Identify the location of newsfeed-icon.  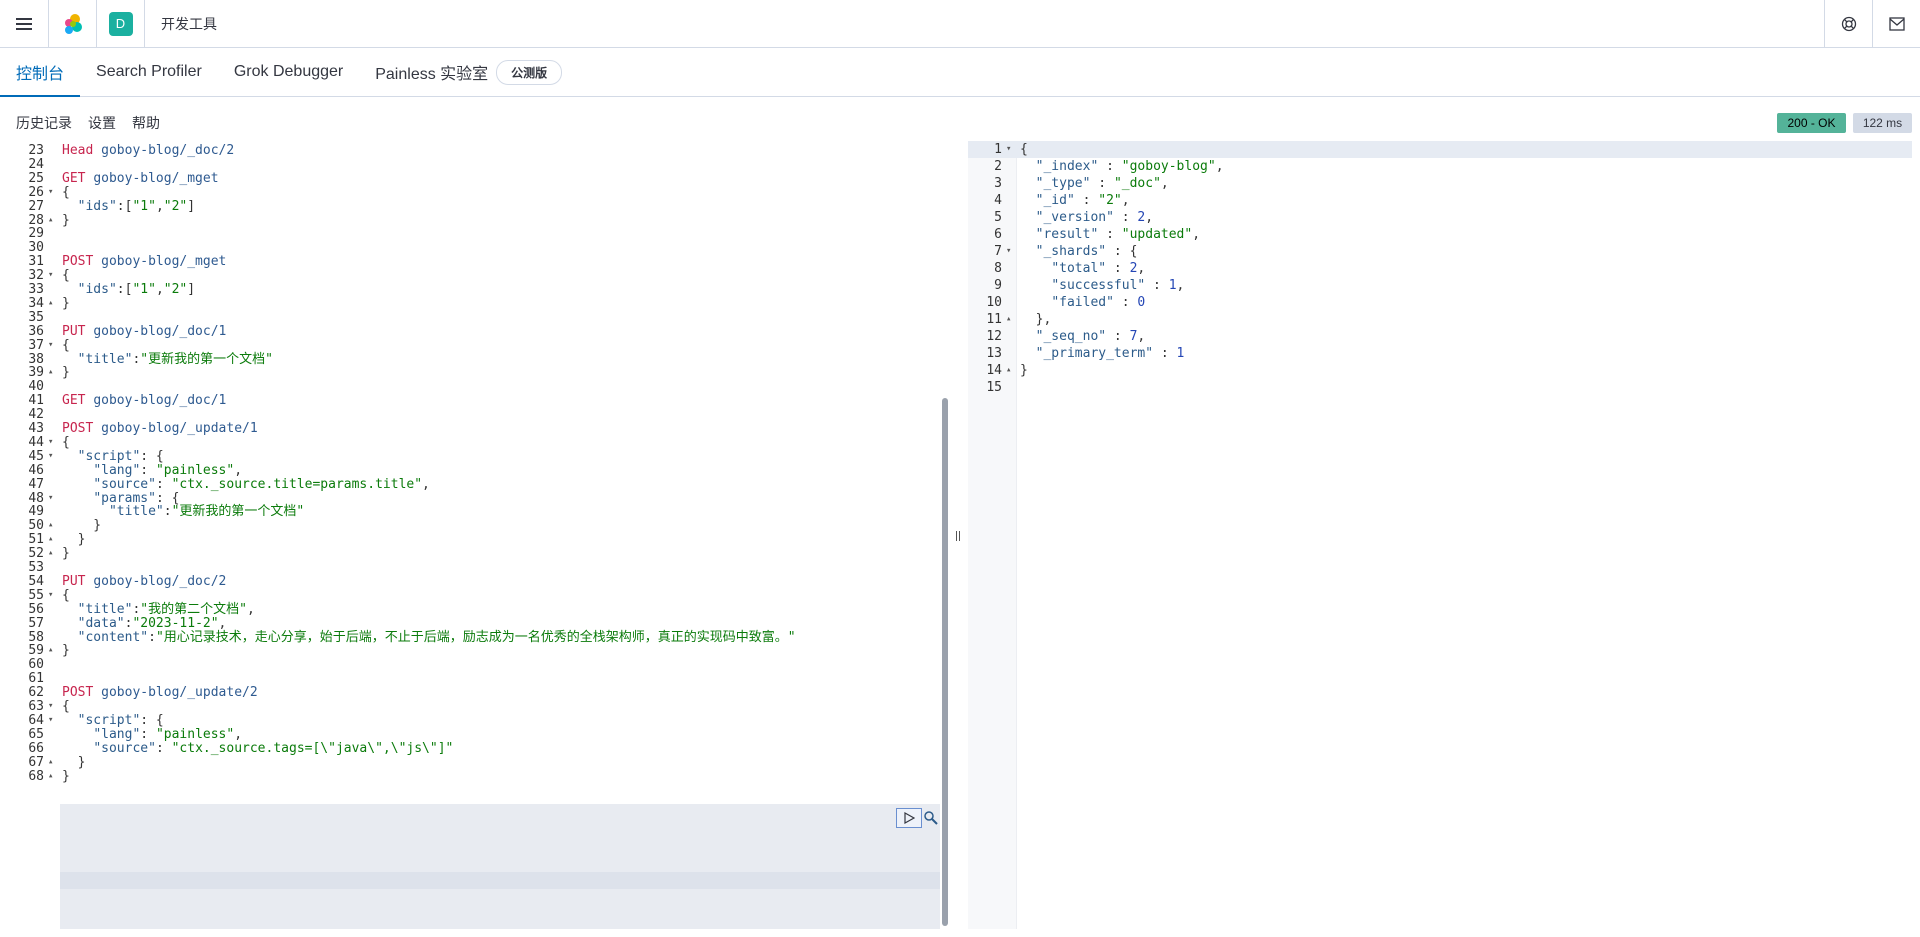
(1896, 23).